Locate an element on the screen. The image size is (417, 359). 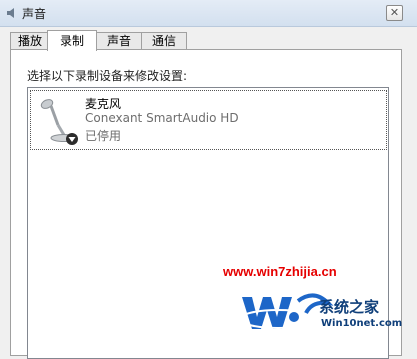
close-icon: ✕ is located at coordinates (394, 12).